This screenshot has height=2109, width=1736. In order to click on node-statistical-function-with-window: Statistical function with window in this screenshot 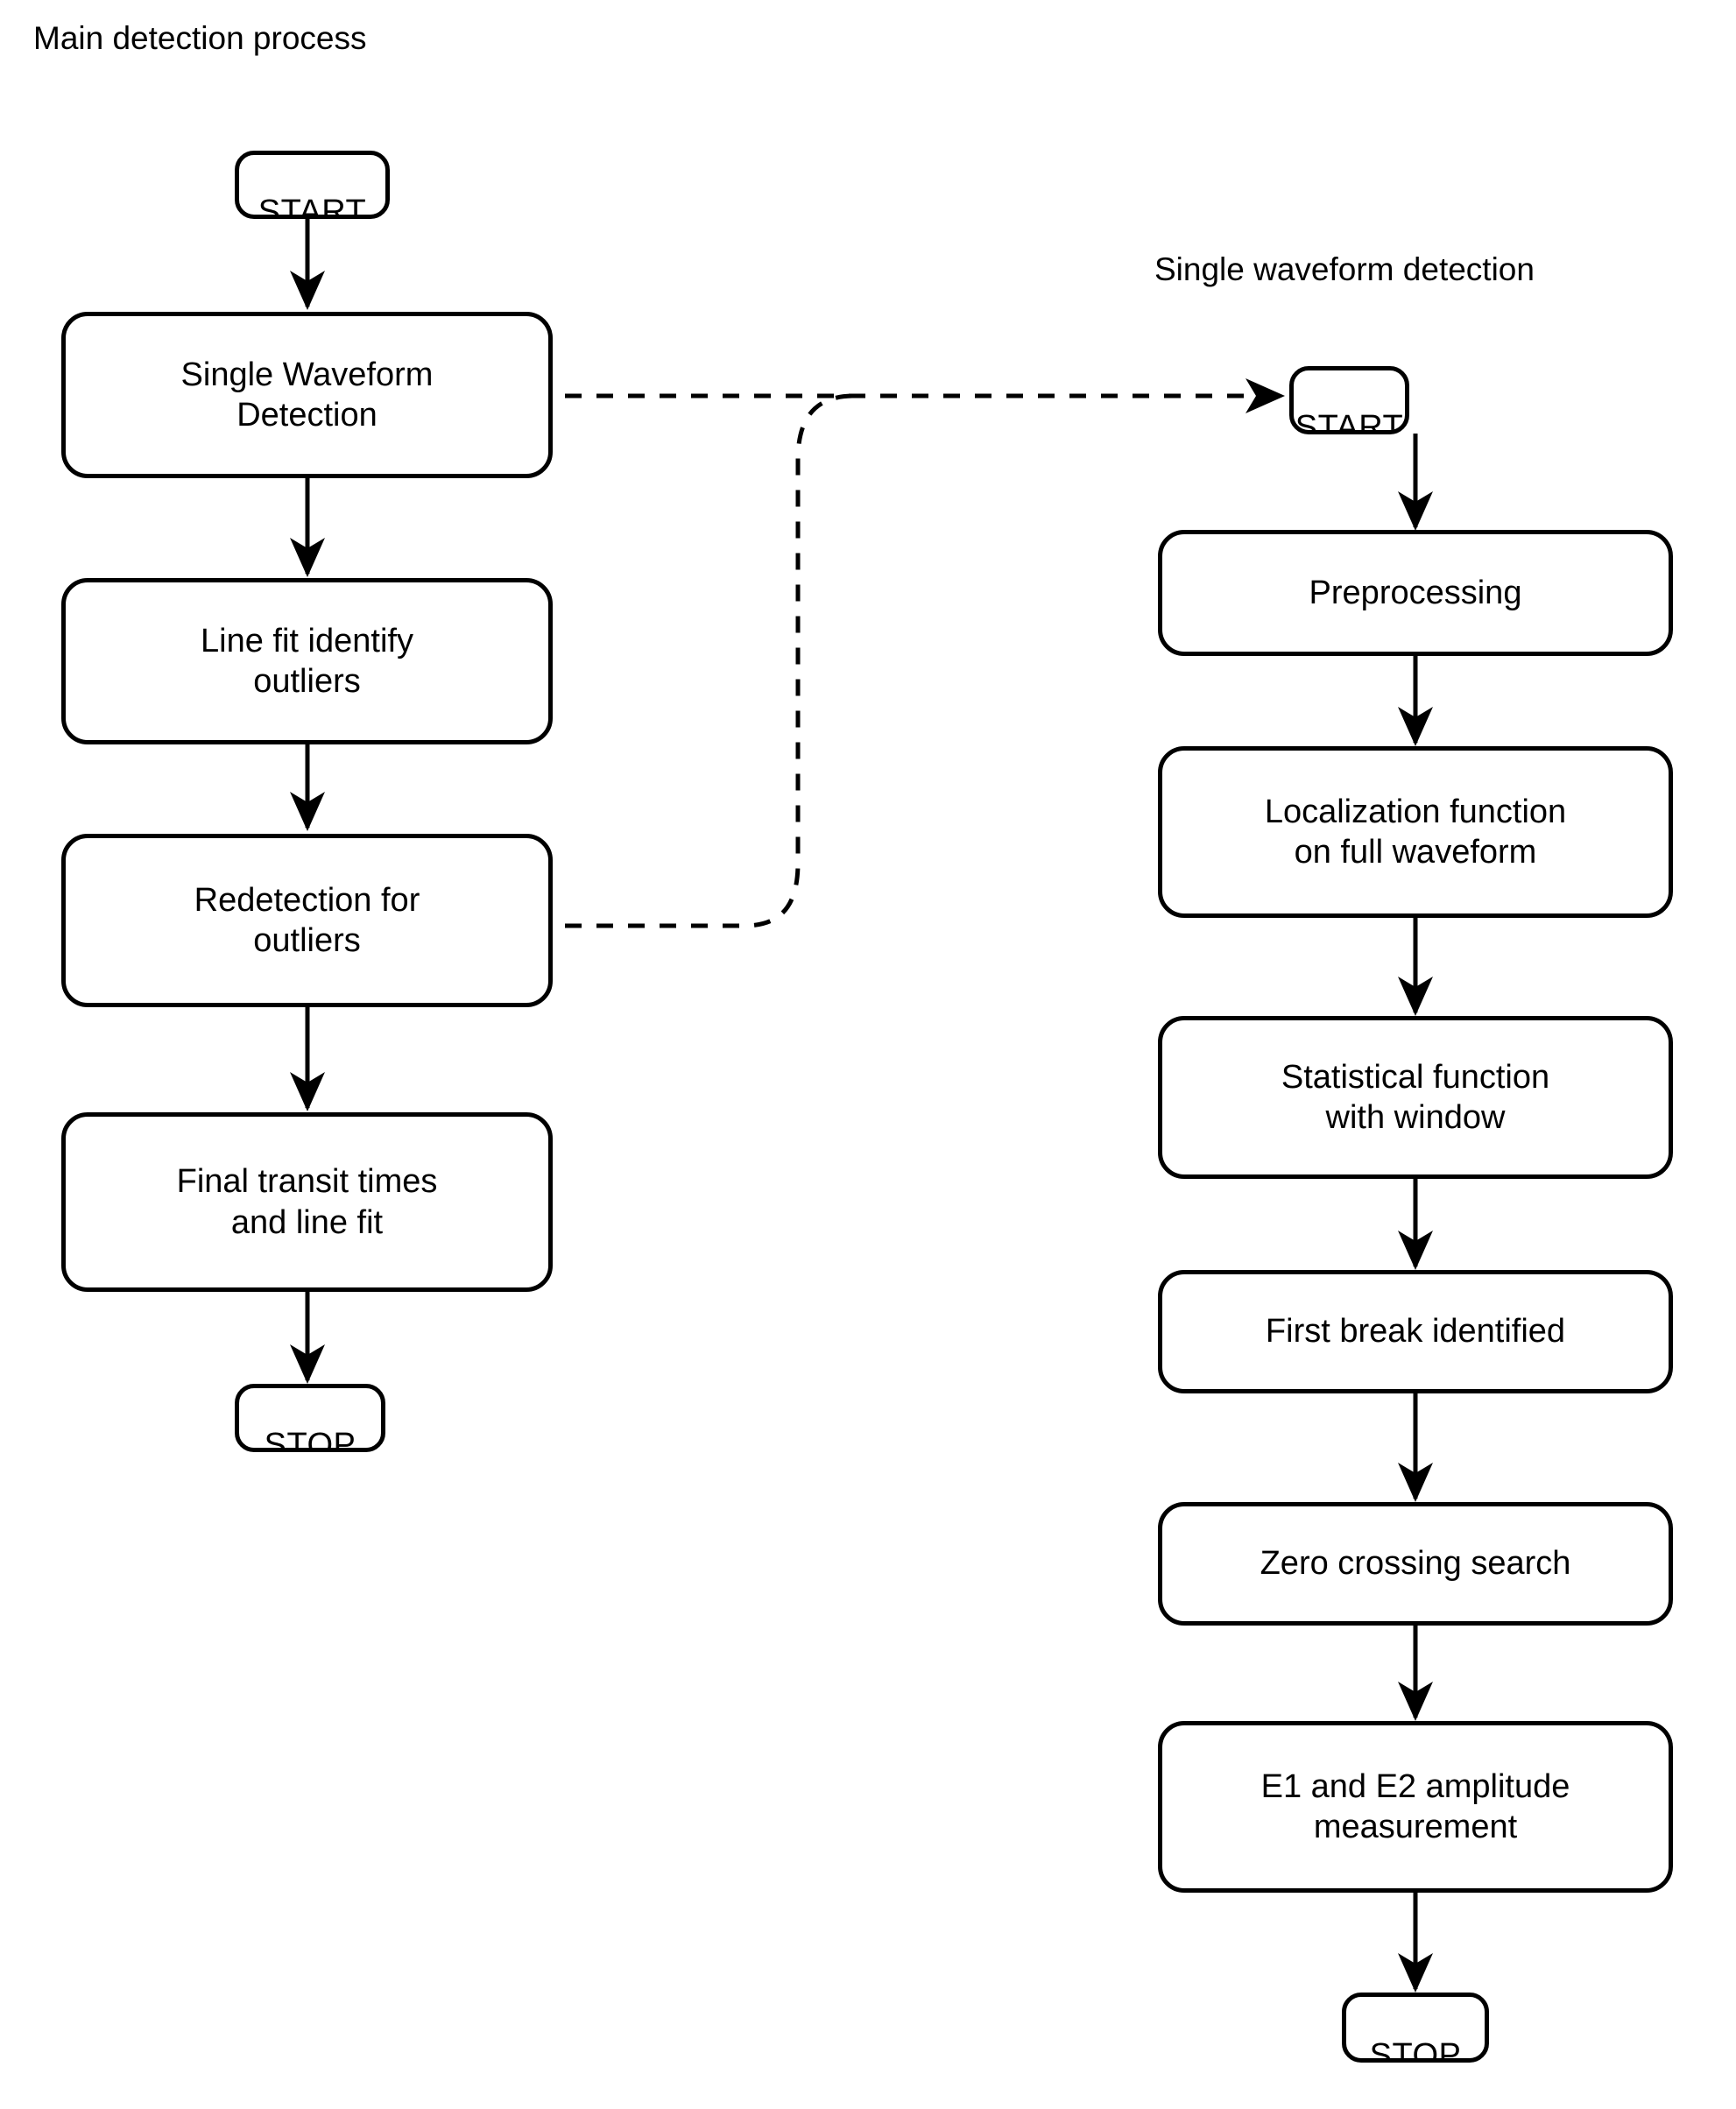, I will do `click(1415, 1097)`.